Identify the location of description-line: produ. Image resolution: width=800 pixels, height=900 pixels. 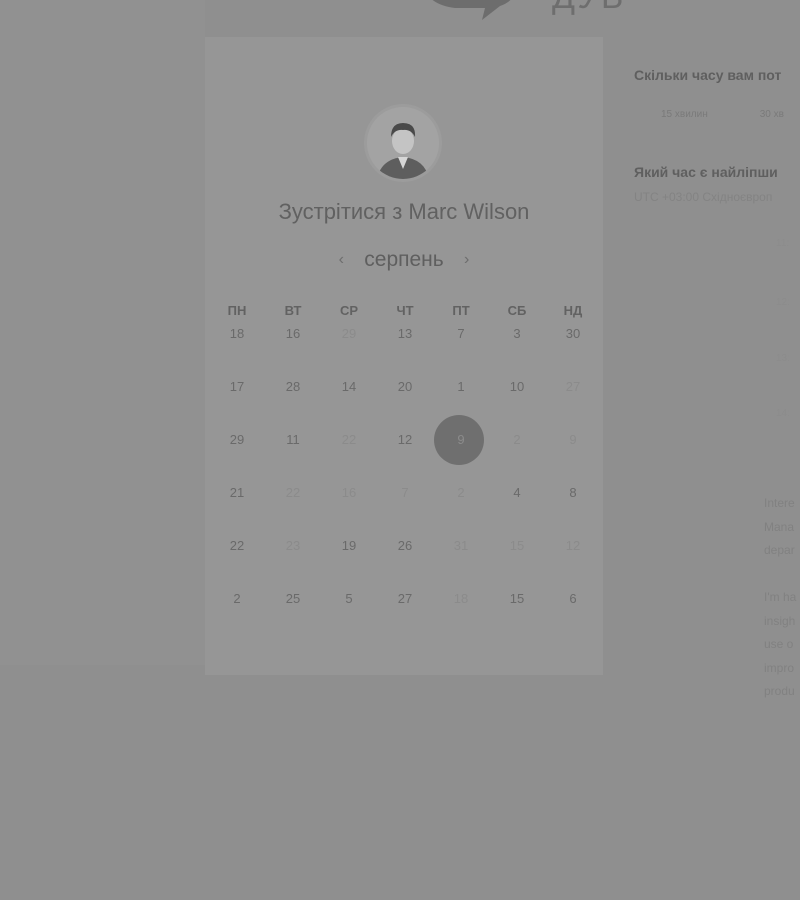
(779, 691).